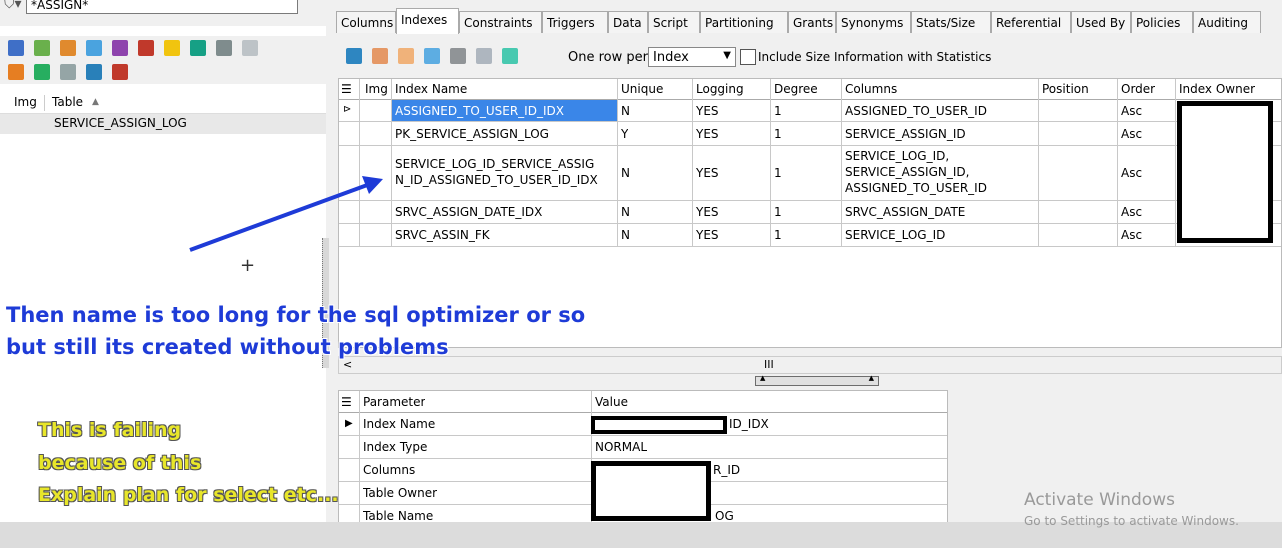  Describe the element at coordinates (431, 89) in the screenshot. I see `header-index-name: Index Name` at that location.